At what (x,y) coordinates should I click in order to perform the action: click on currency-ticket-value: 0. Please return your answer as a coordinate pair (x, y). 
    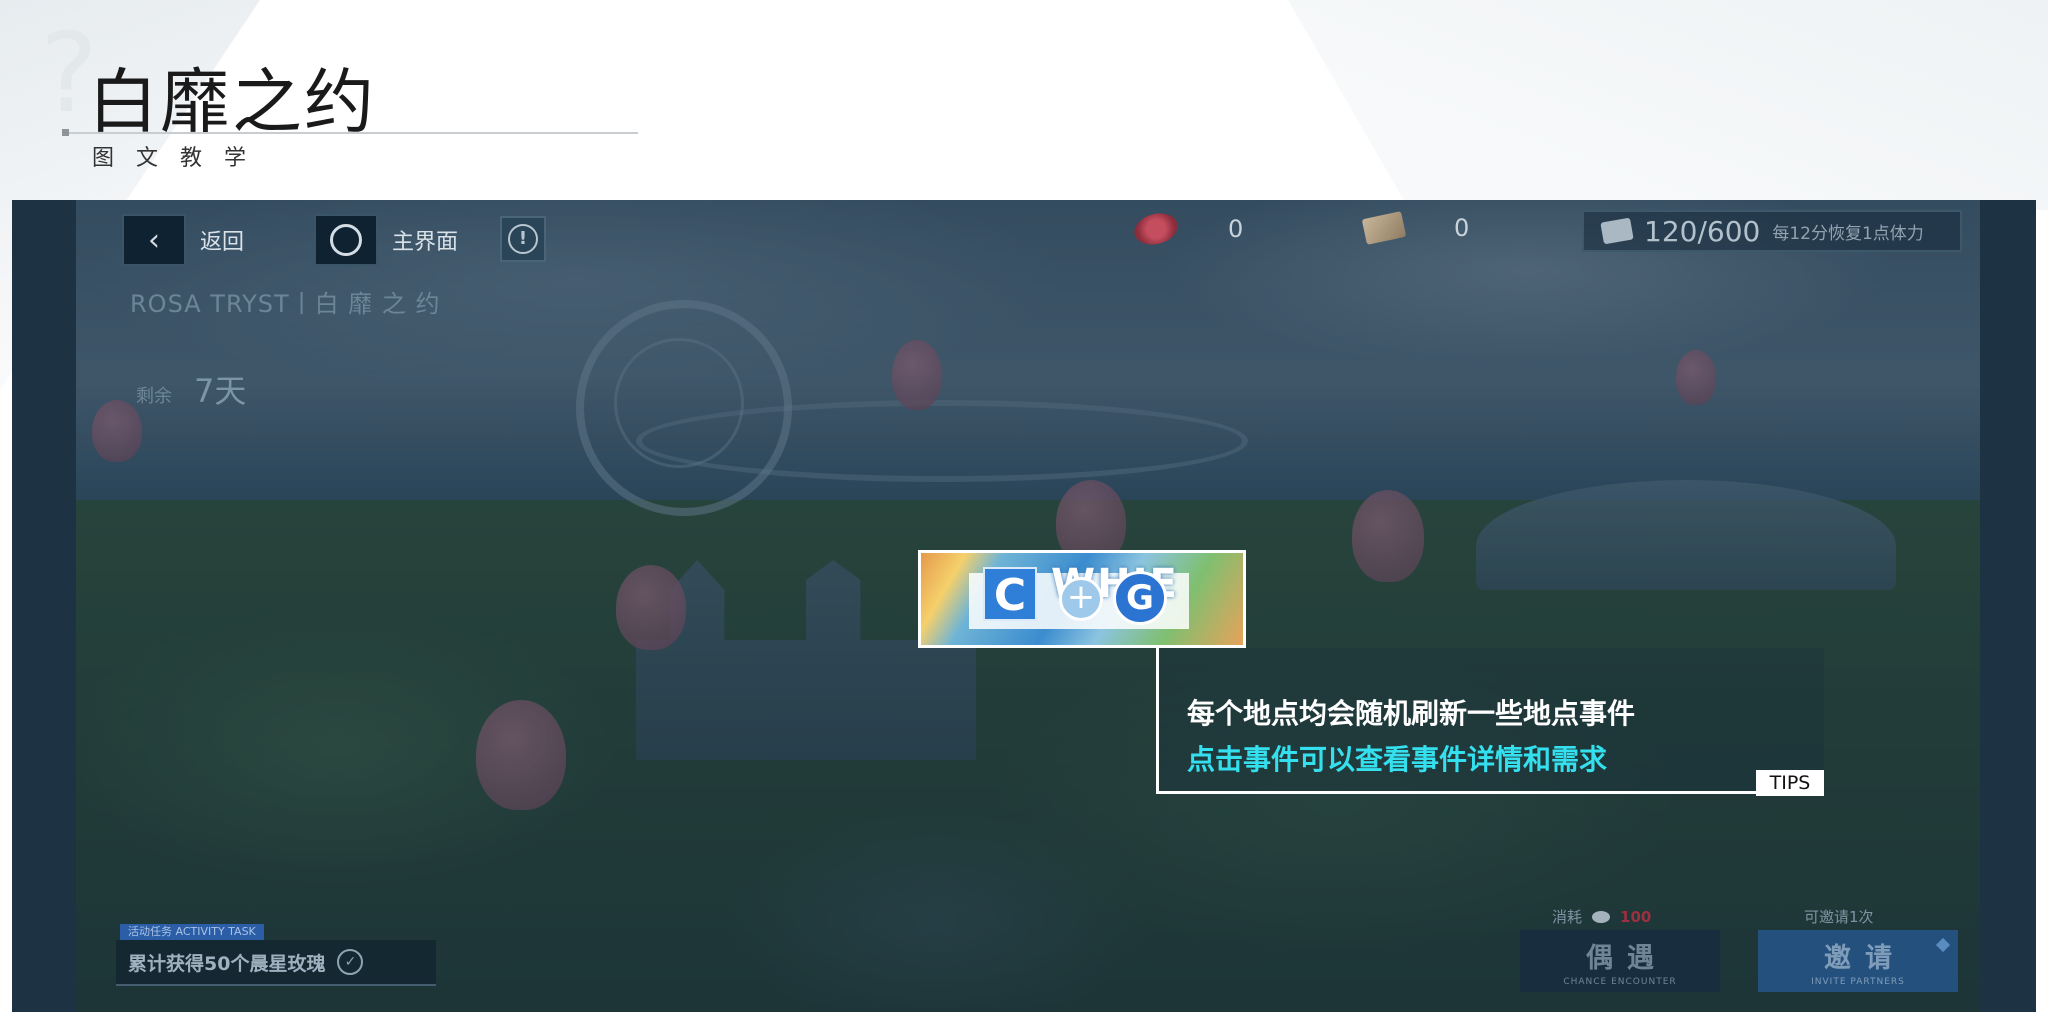
    Looking at the image, I should click on (1462, 228).